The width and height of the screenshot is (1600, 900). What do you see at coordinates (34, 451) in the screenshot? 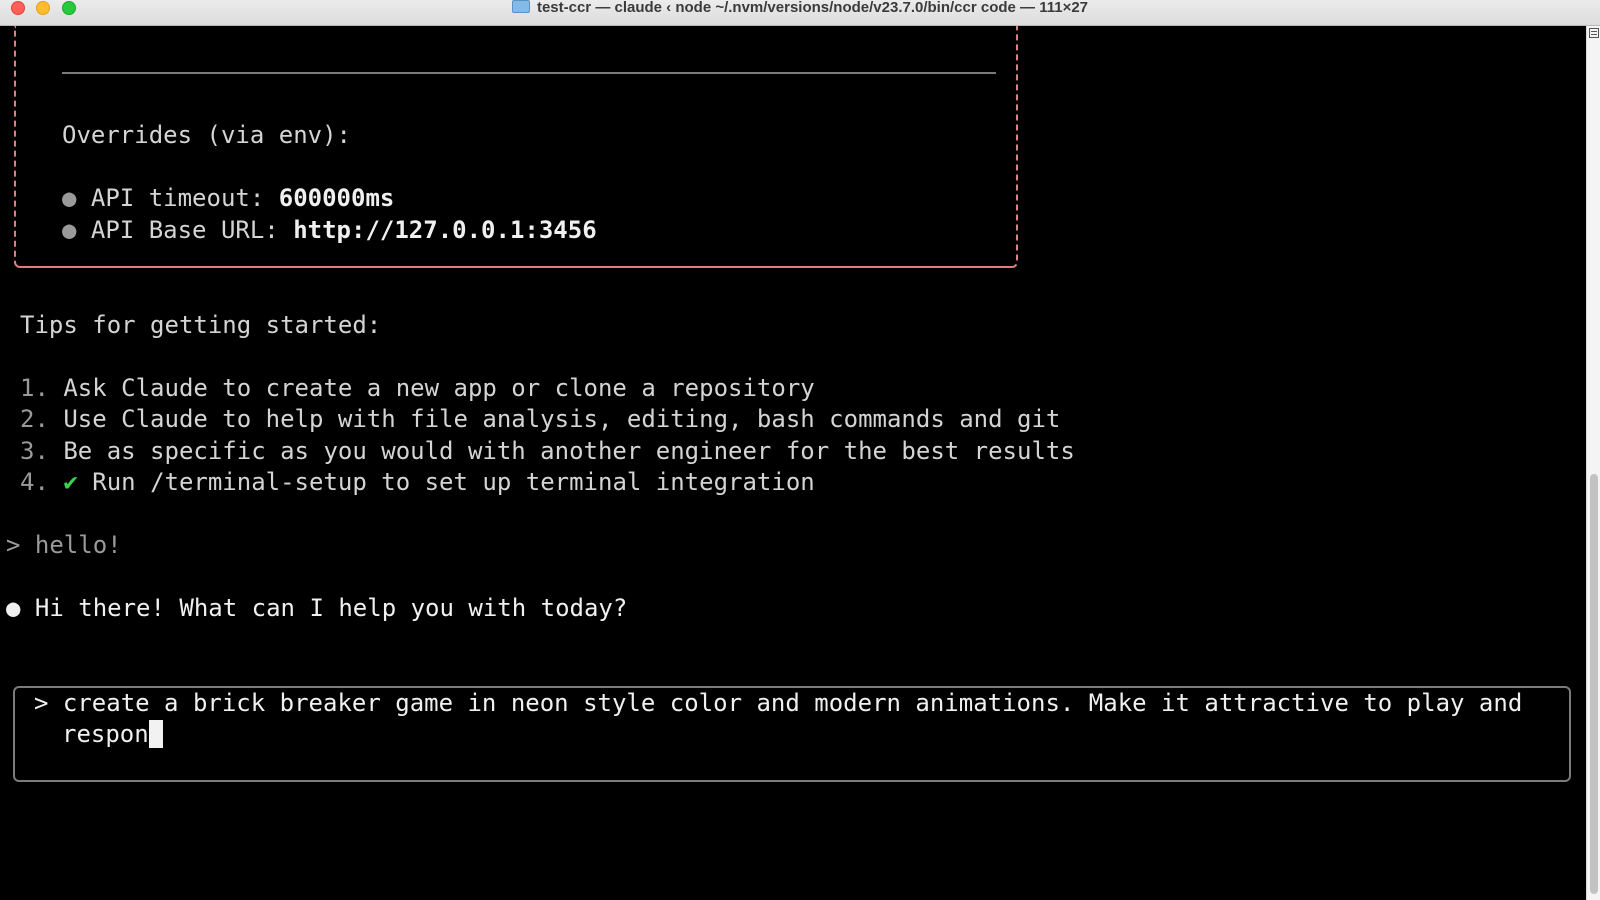
I see `tip-number: 3.` at bounding box center [34, 451].